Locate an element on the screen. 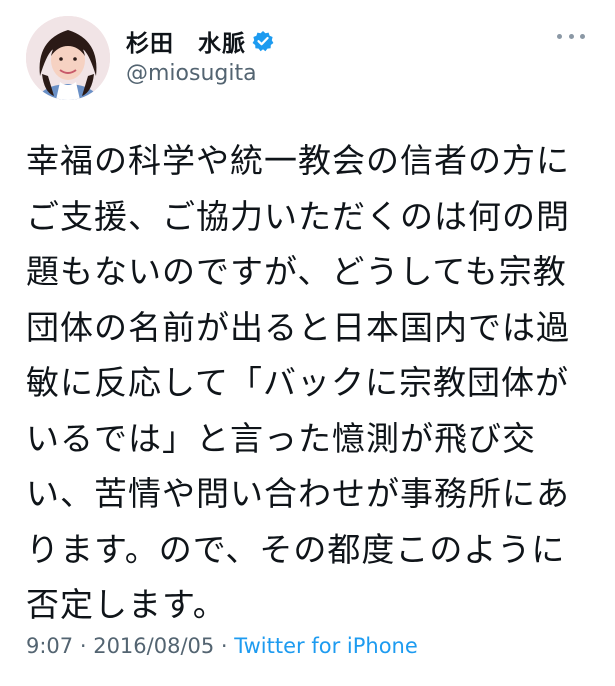  user-name-row: 杉田 水脈 is located at coordinates (200, 41).